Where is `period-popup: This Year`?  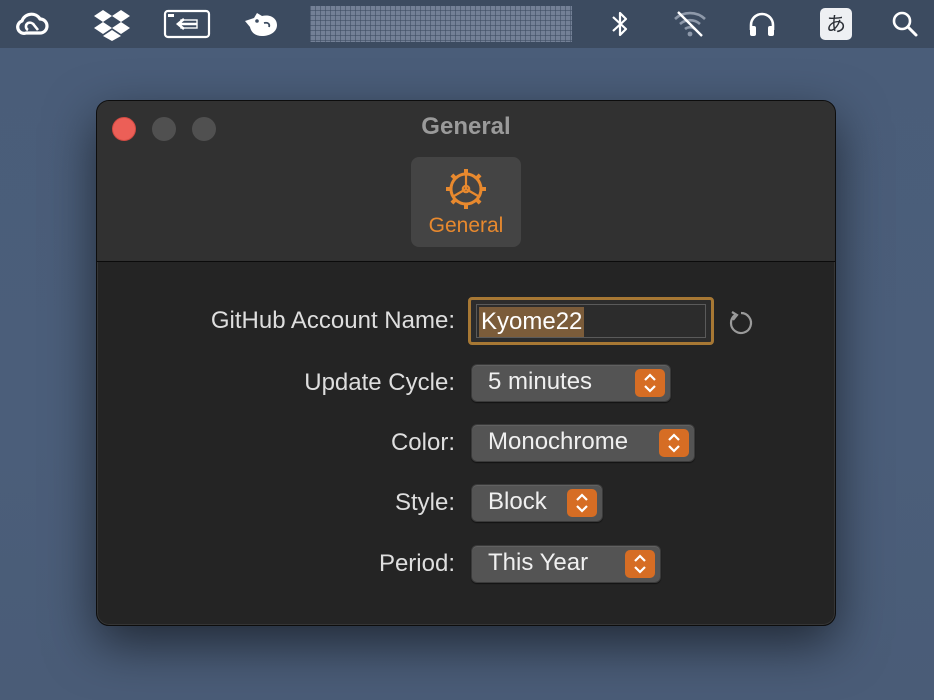
period-popup: This Year is located at coordinates (566, 564).